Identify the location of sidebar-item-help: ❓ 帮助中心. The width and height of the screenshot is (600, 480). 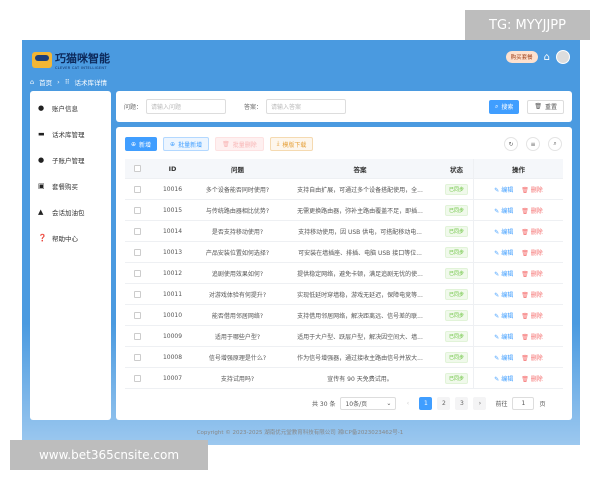
(70, 238).